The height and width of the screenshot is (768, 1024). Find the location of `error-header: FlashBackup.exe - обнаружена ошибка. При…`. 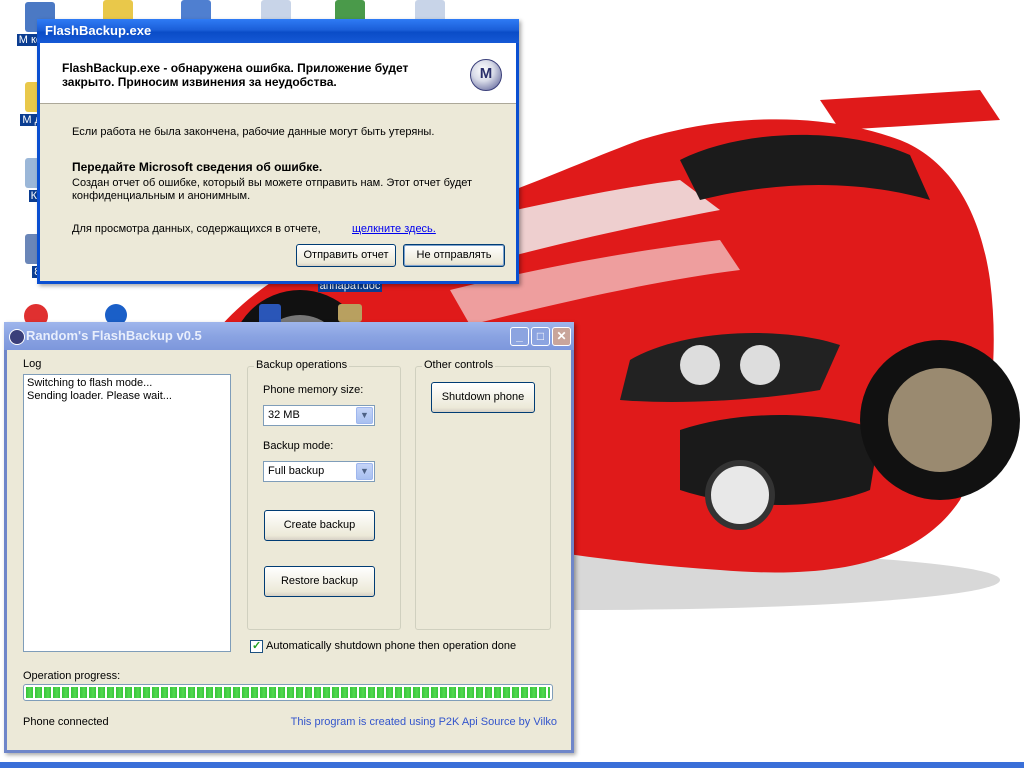

error-header: FlashBackup.exe - обнаружена ошибка. При… is located at coordinates (278, 73).